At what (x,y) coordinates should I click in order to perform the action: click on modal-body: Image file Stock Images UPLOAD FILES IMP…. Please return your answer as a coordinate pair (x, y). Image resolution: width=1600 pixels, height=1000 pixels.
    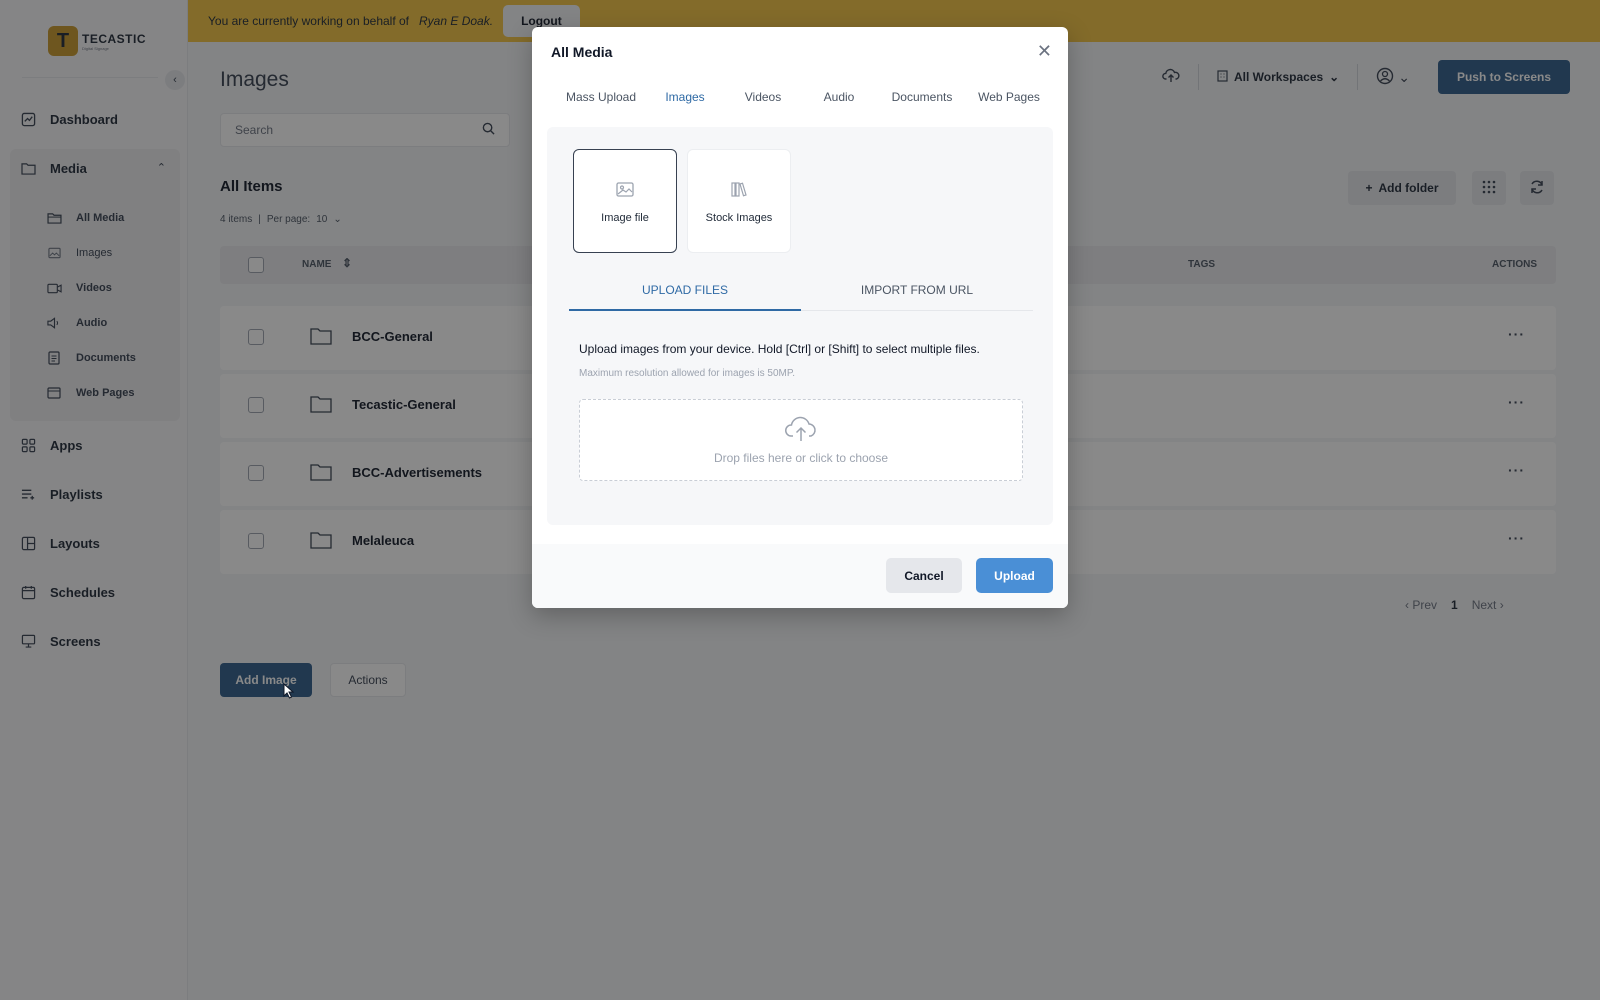
    Looking at the image, I should click on (800, 326).